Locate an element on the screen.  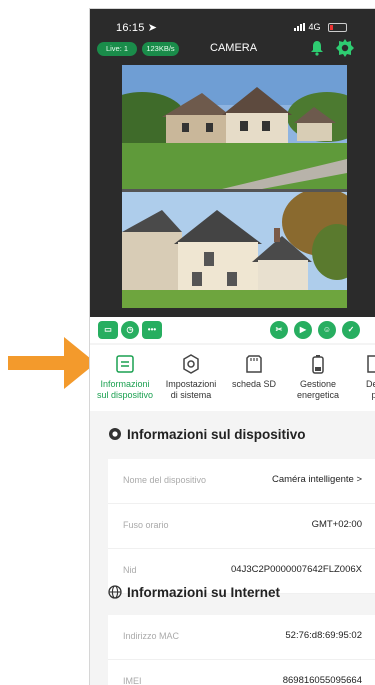
camera-image-bottom is located at coordinates (234, 250).